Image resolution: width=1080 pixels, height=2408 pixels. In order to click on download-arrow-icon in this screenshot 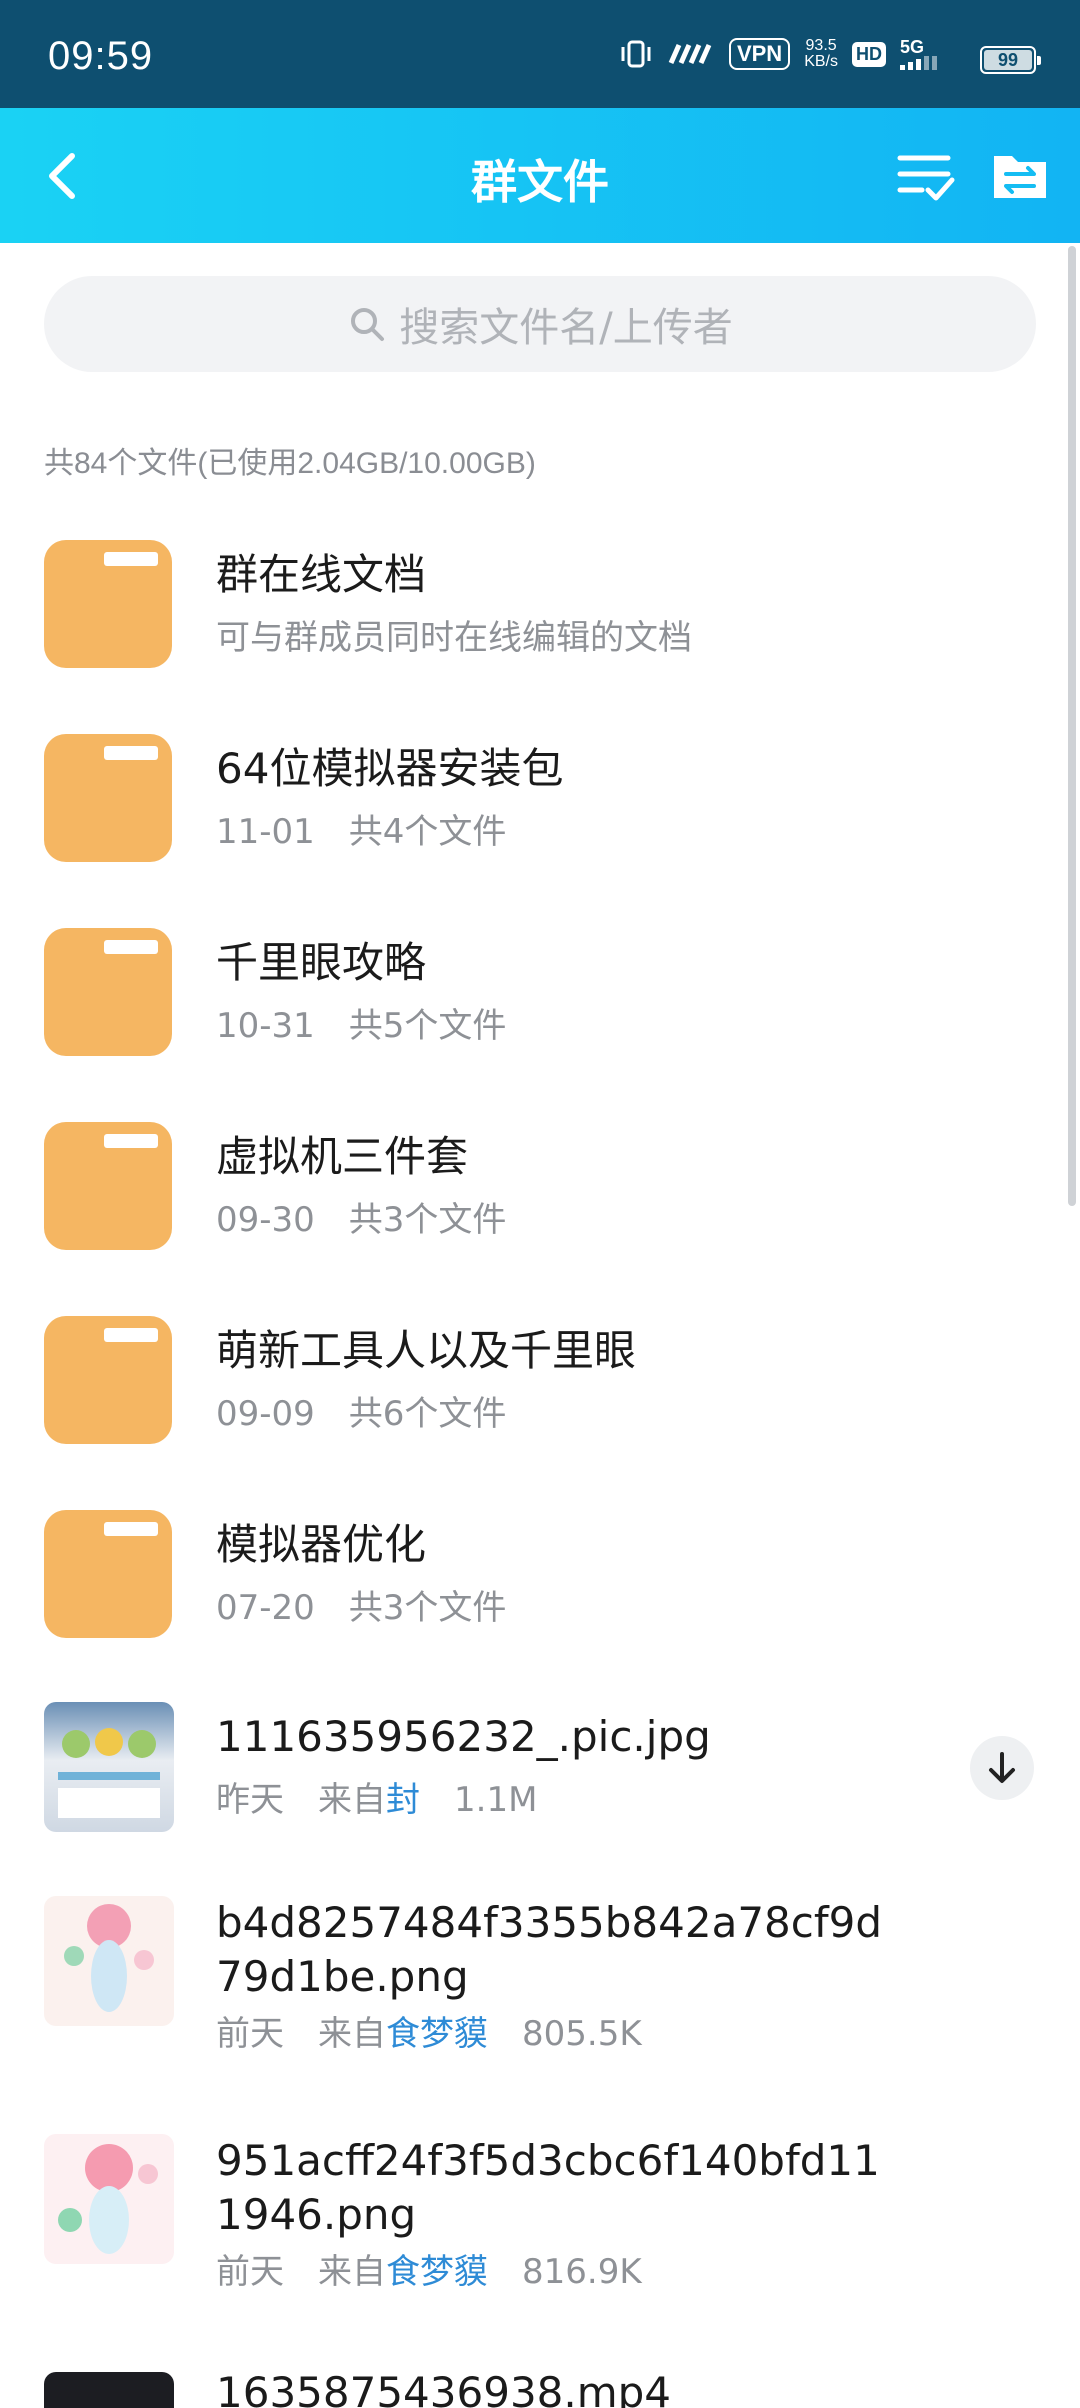, I will do `click(1002, 1767)`.